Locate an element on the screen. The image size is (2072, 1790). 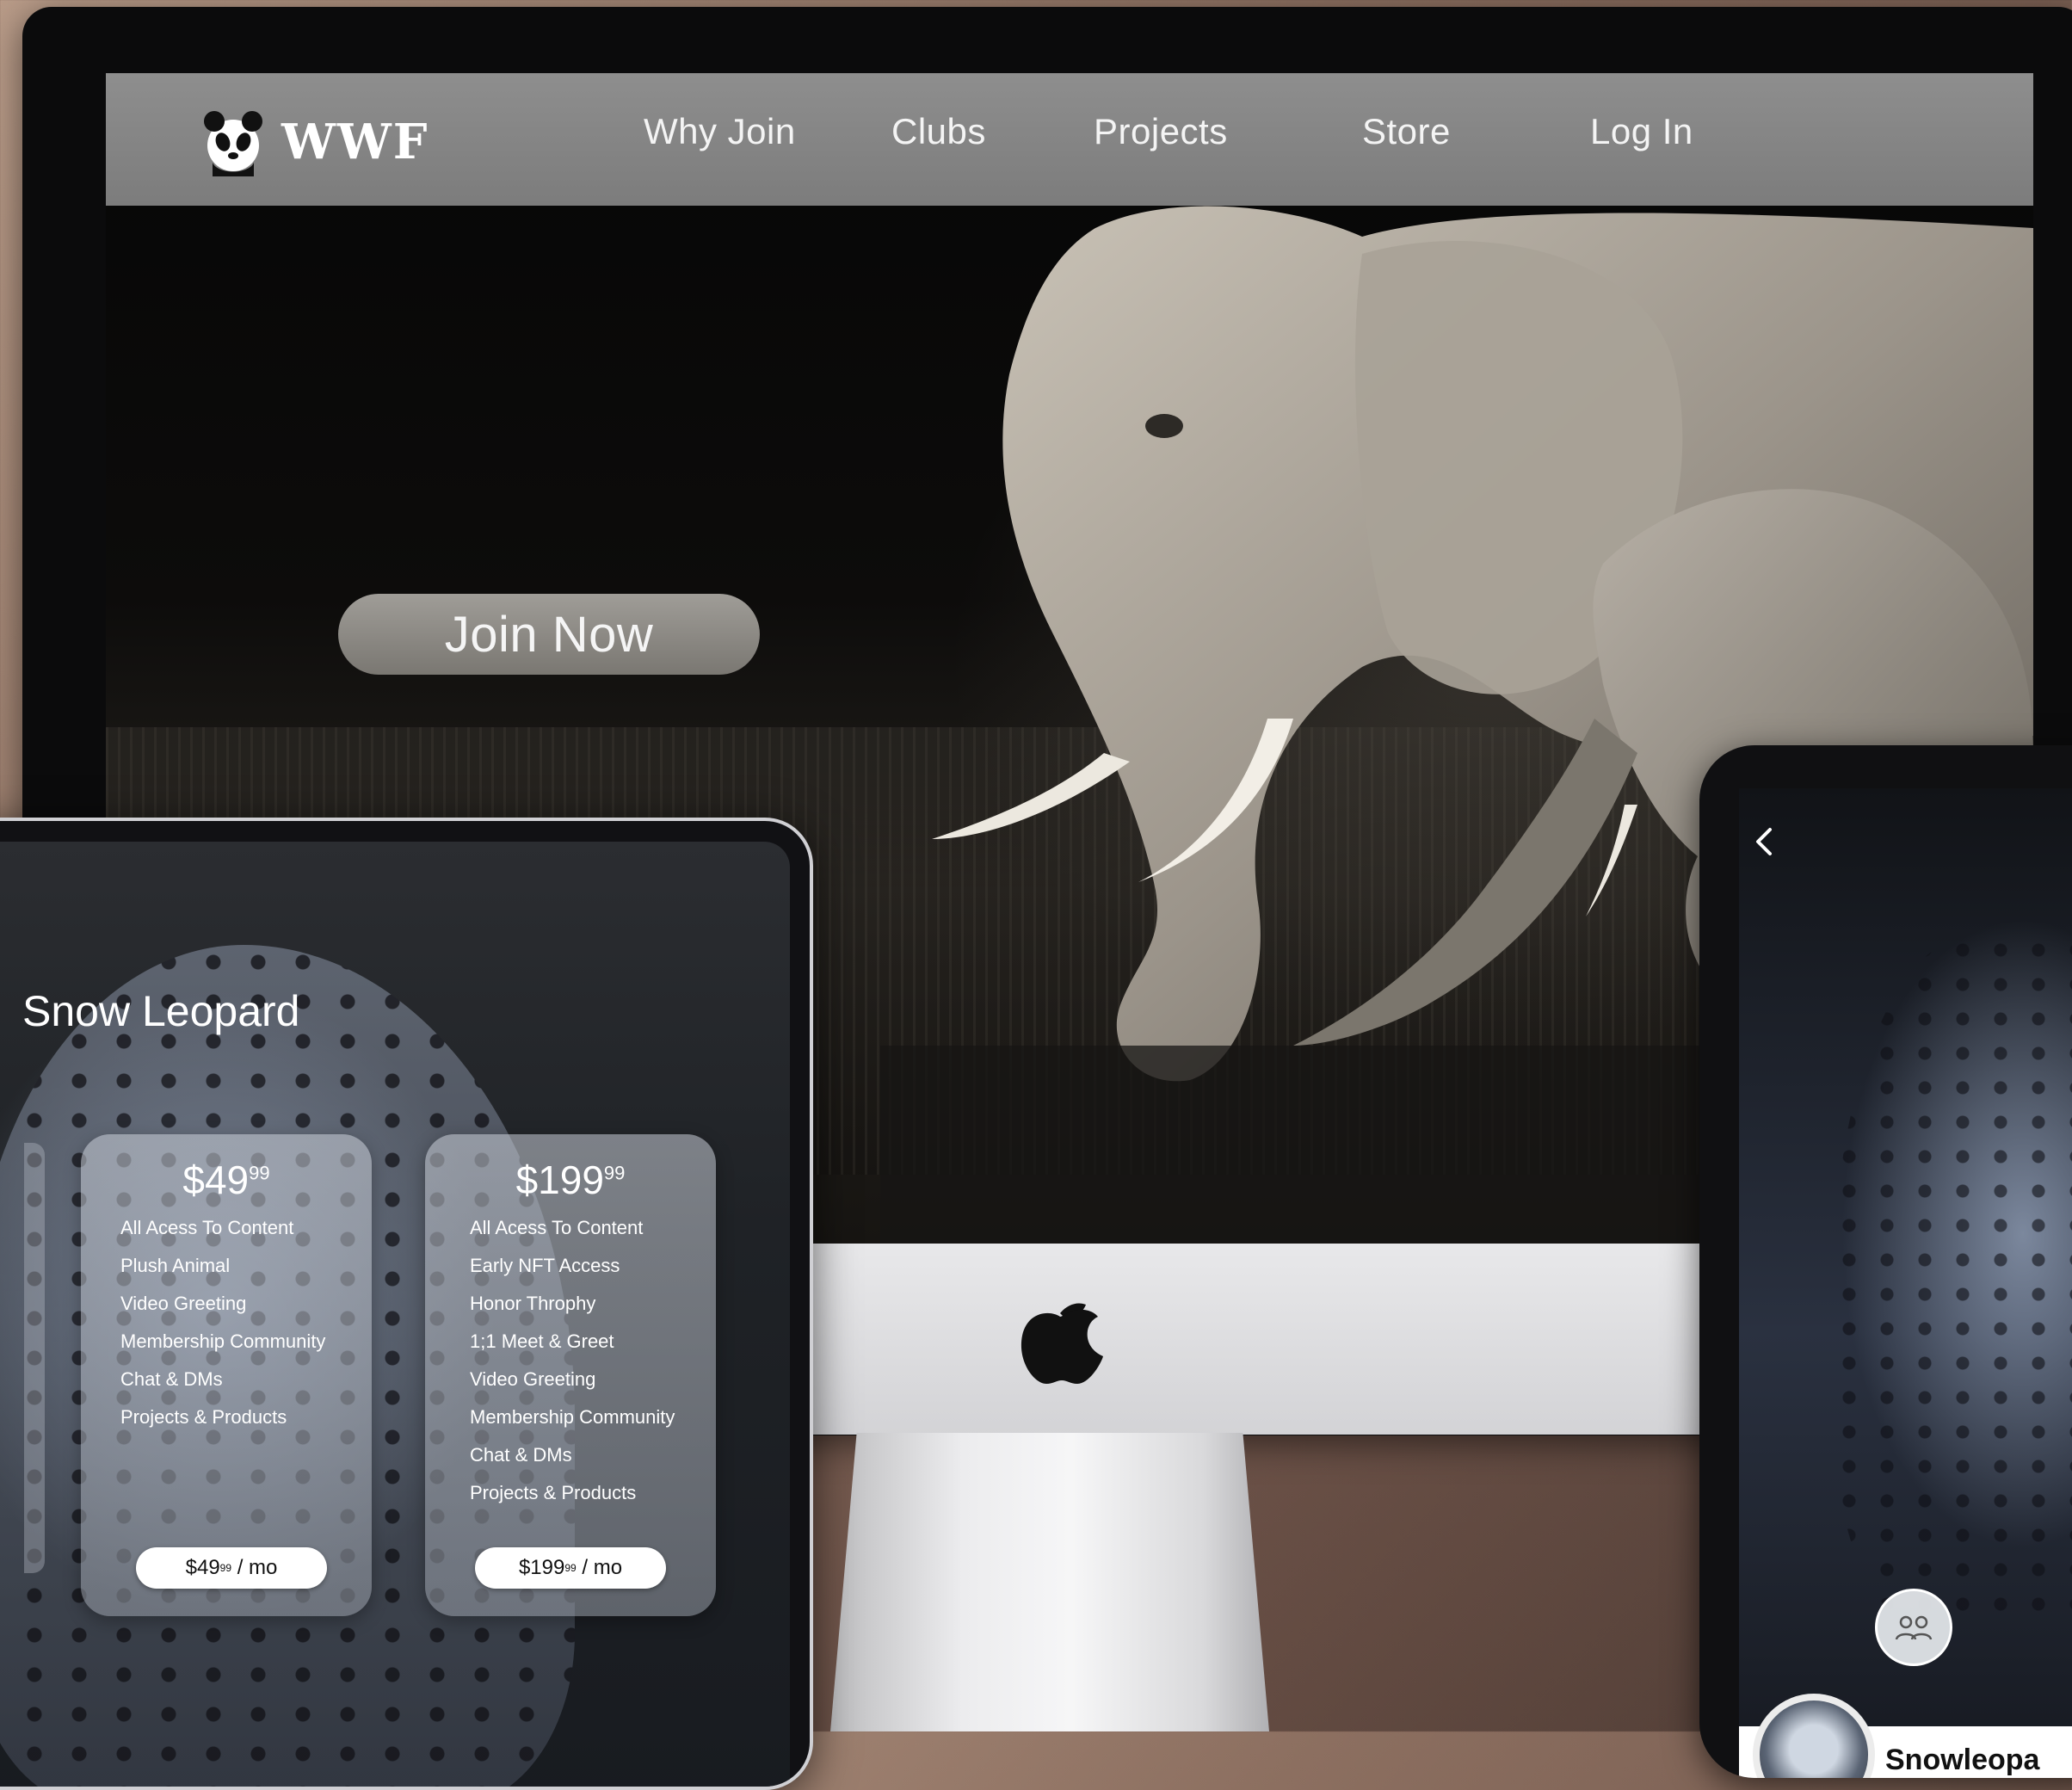
subscribe-premium-button: $199 99 / mo is located at coordinates (570, 1568).